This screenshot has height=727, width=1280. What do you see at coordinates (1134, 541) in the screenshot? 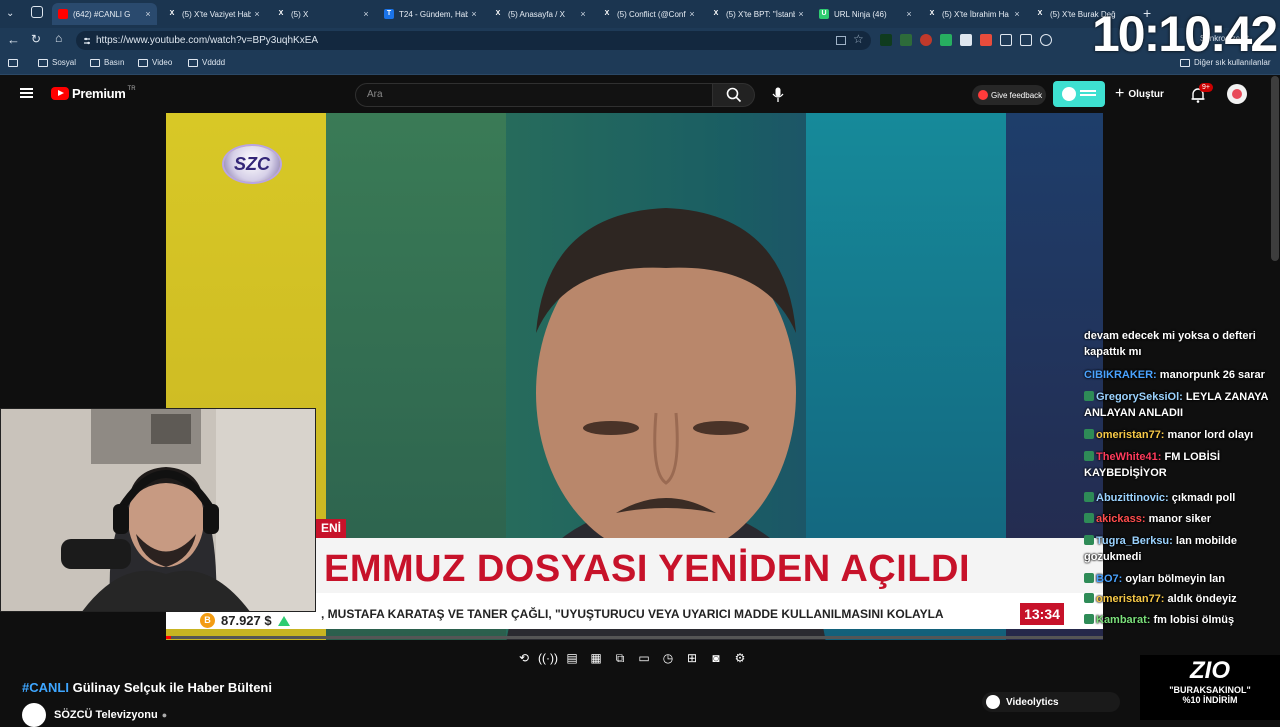
I see `chat-username: Tugra_Berksu:` at bounding box center [1134, 541].